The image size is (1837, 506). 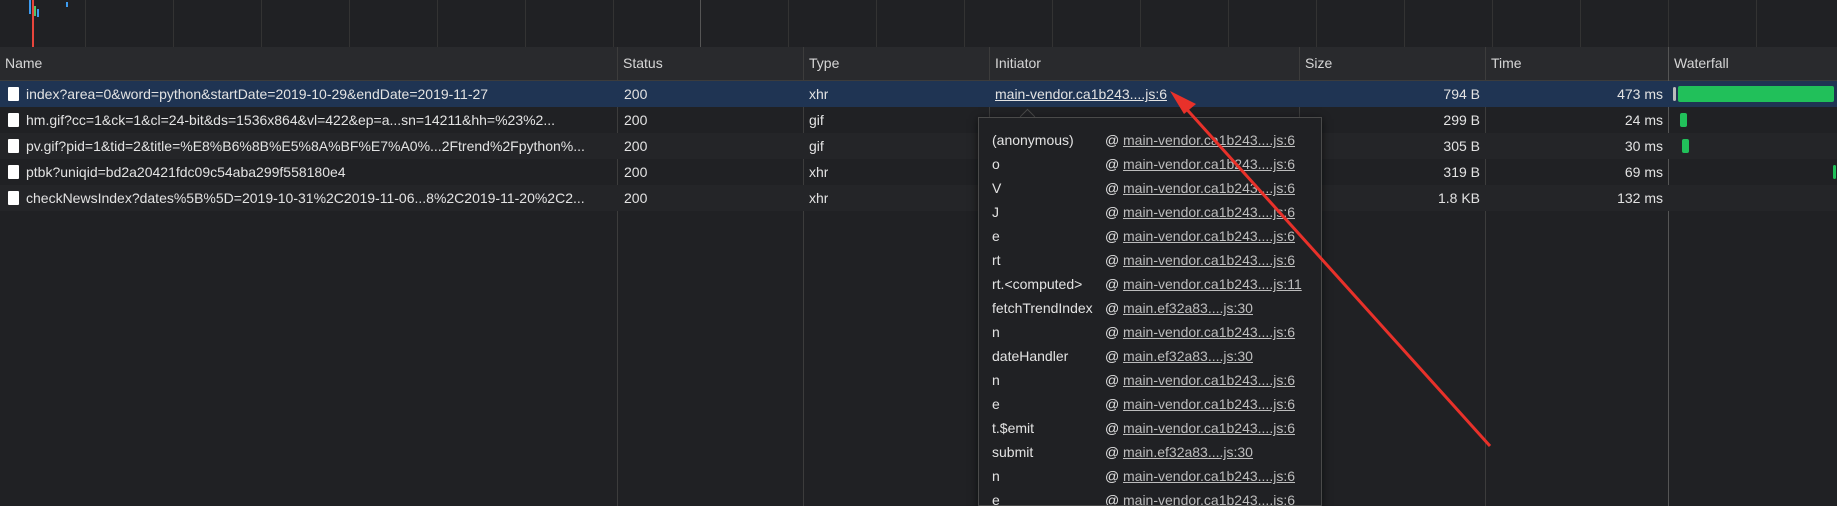 I want to click on request-time: 24 ms, so click(x=1643, y=120).